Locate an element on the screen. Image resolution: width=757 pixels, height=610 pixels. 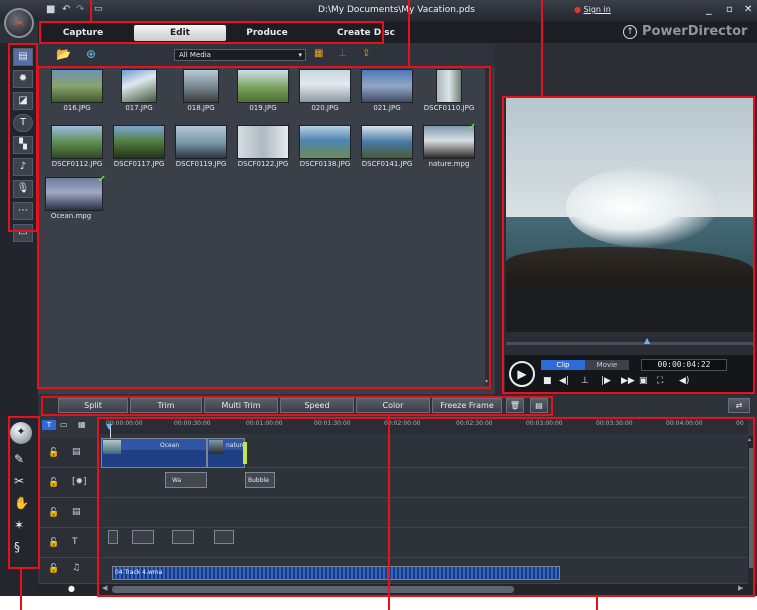
media-item: ✔ Ocean.mpg is located at coordinates (73, 205).